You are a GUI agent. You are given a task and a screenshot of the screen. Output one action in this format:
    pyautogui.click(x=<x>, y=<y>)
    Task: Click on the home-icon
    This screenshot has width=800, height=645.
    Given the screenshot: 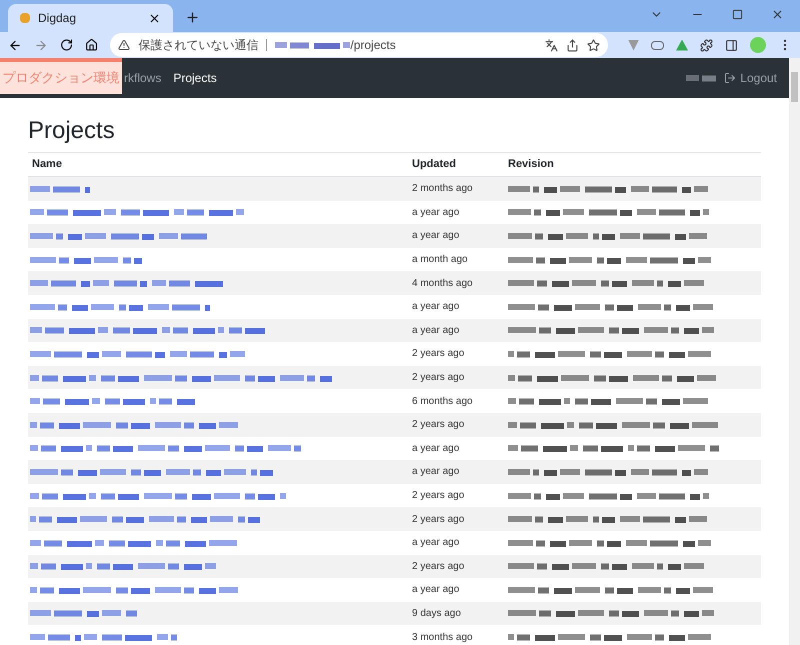 What is the action you would take?
    pyautogui.click(x=91, y=45)
    